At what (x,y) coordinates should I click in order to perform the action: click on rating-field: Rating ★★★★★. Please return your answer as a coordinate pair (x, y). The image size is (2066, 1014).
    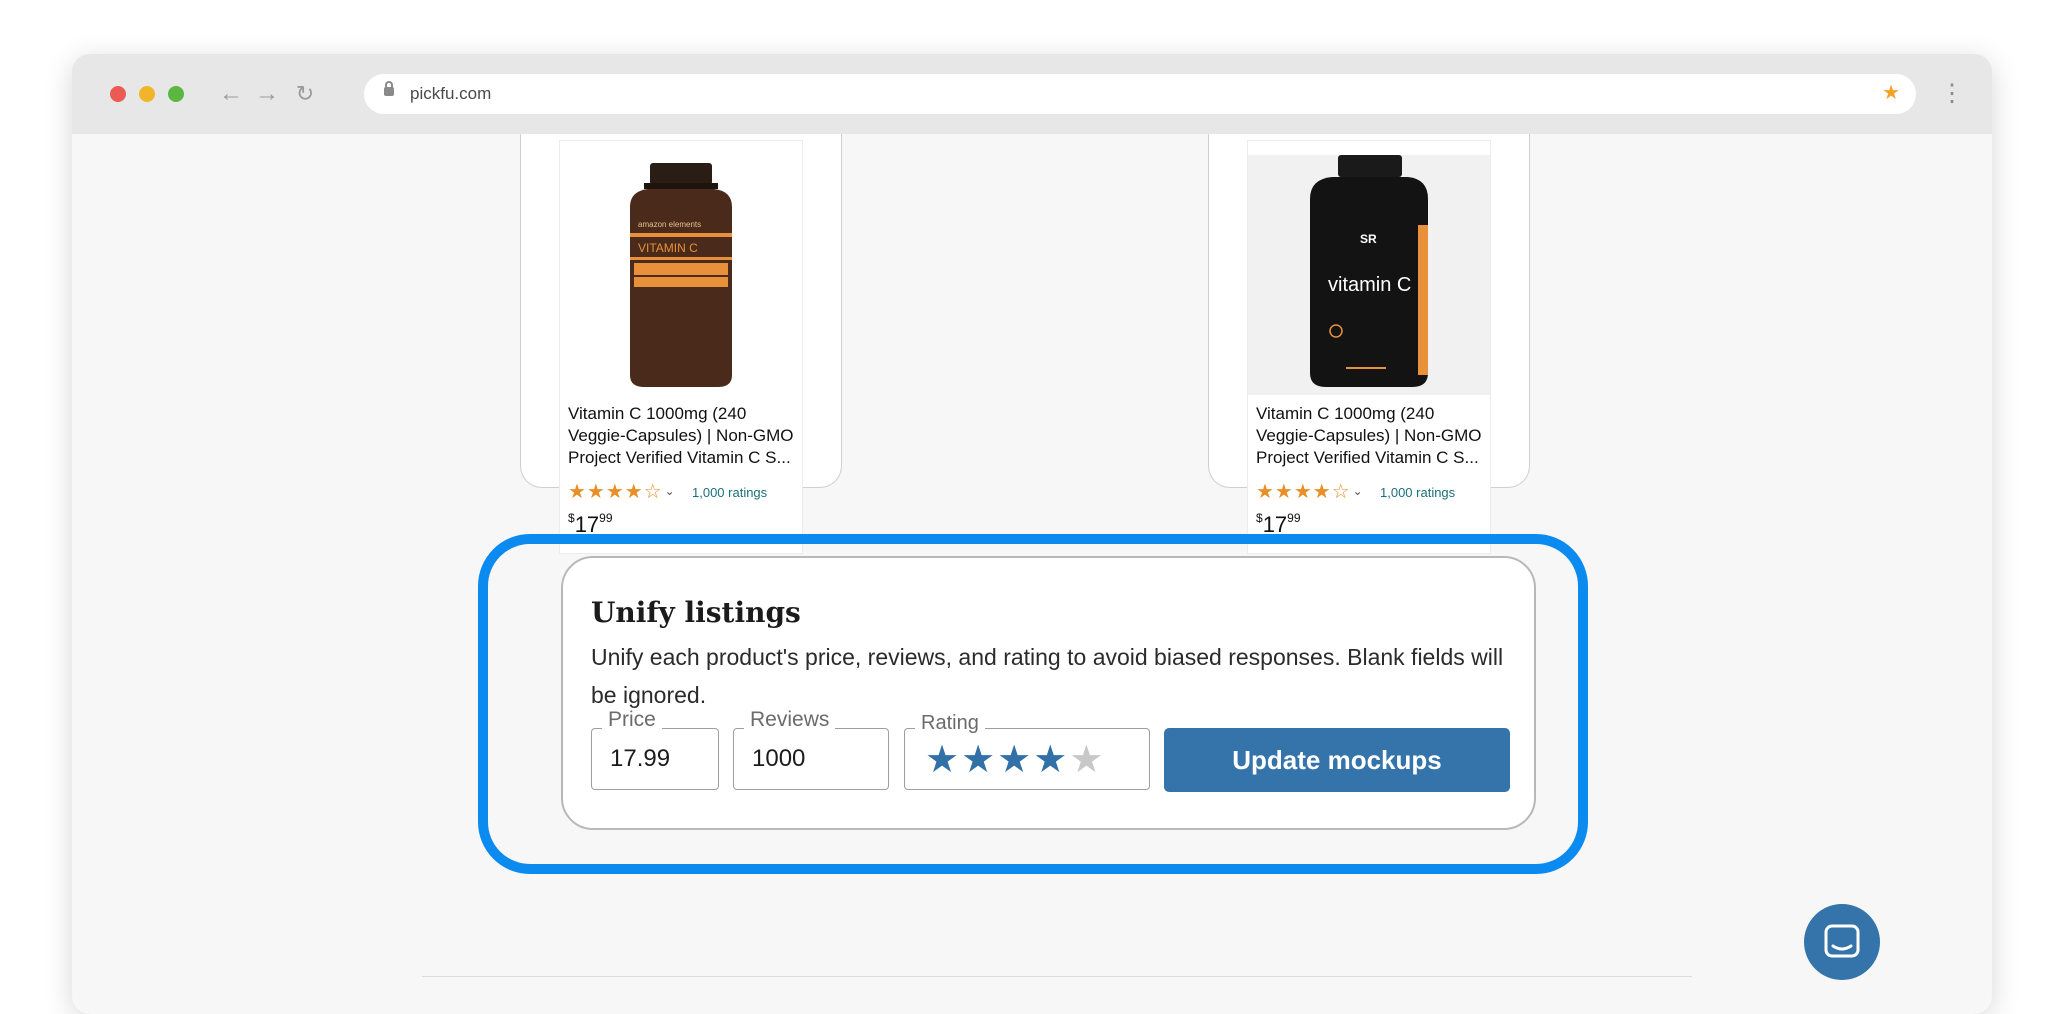
    Looking at the image, I should click on (1027, 751).